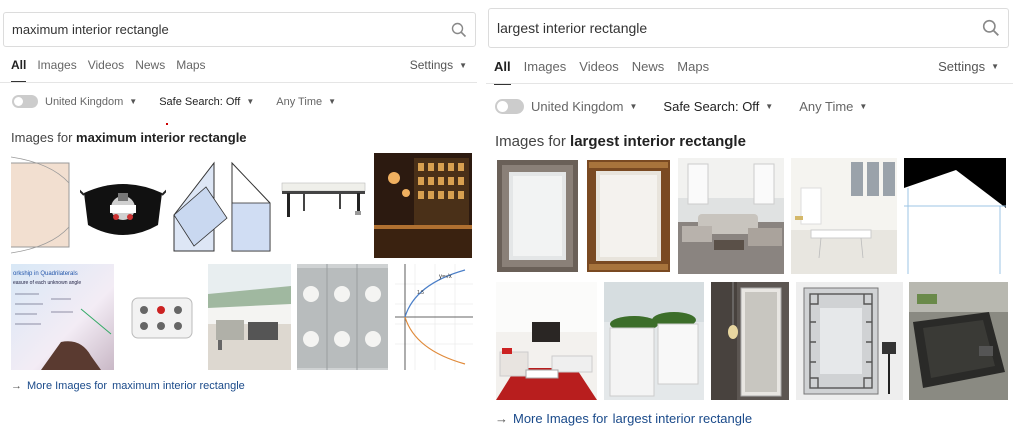 Image resolution: width=1013 pixels, height=440 pixels. What do you see at coordinates (45, 274) in the screenshot?
I see `worksheet-heading: orkship in Quadrilaterals` at bounding box center [45, 274].